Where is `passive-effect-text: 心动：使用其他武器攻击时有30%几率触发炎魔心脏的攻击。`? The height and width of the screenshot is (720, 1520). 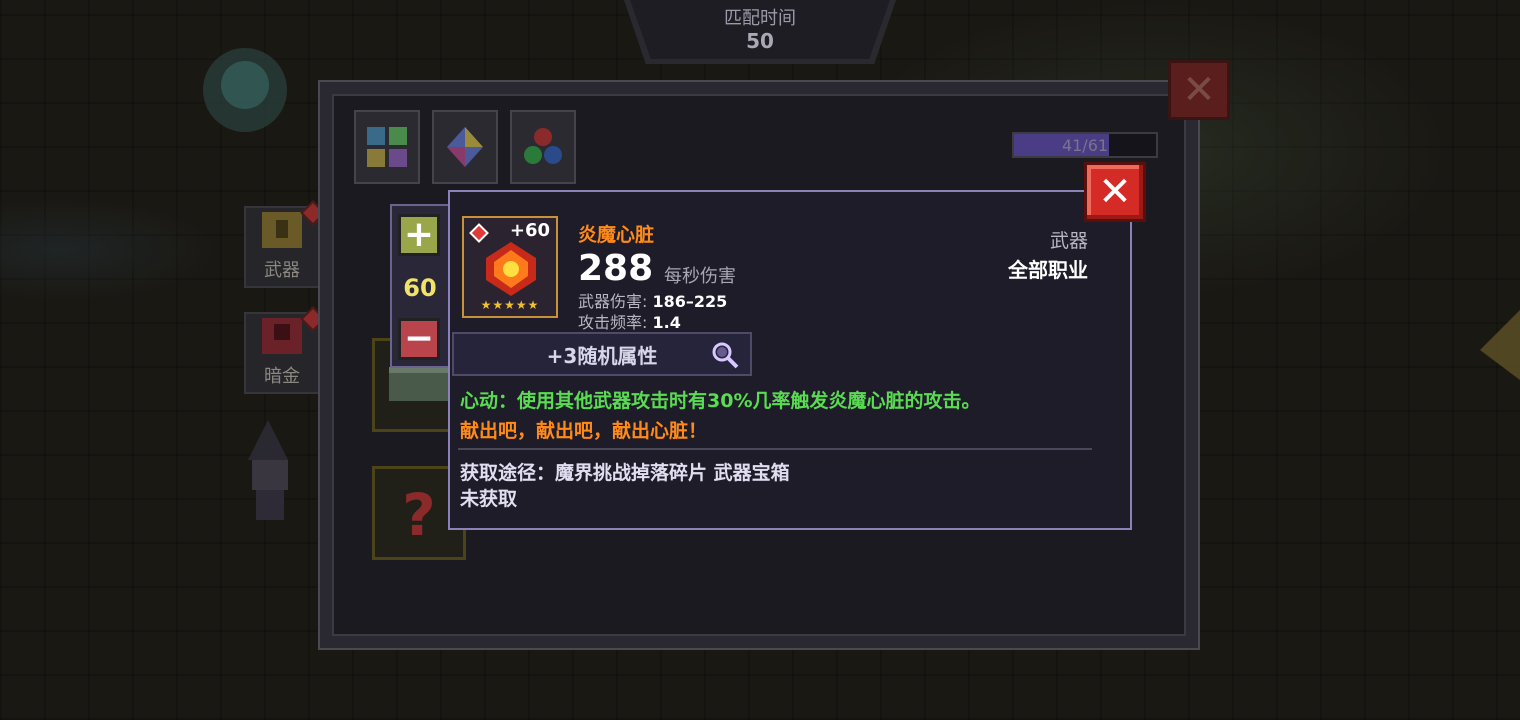 passive-effect-text: 心动：使用其他武器攻击时有30%几率触发炎魔心脏的攻击。 is located at coordinates (720, 401).